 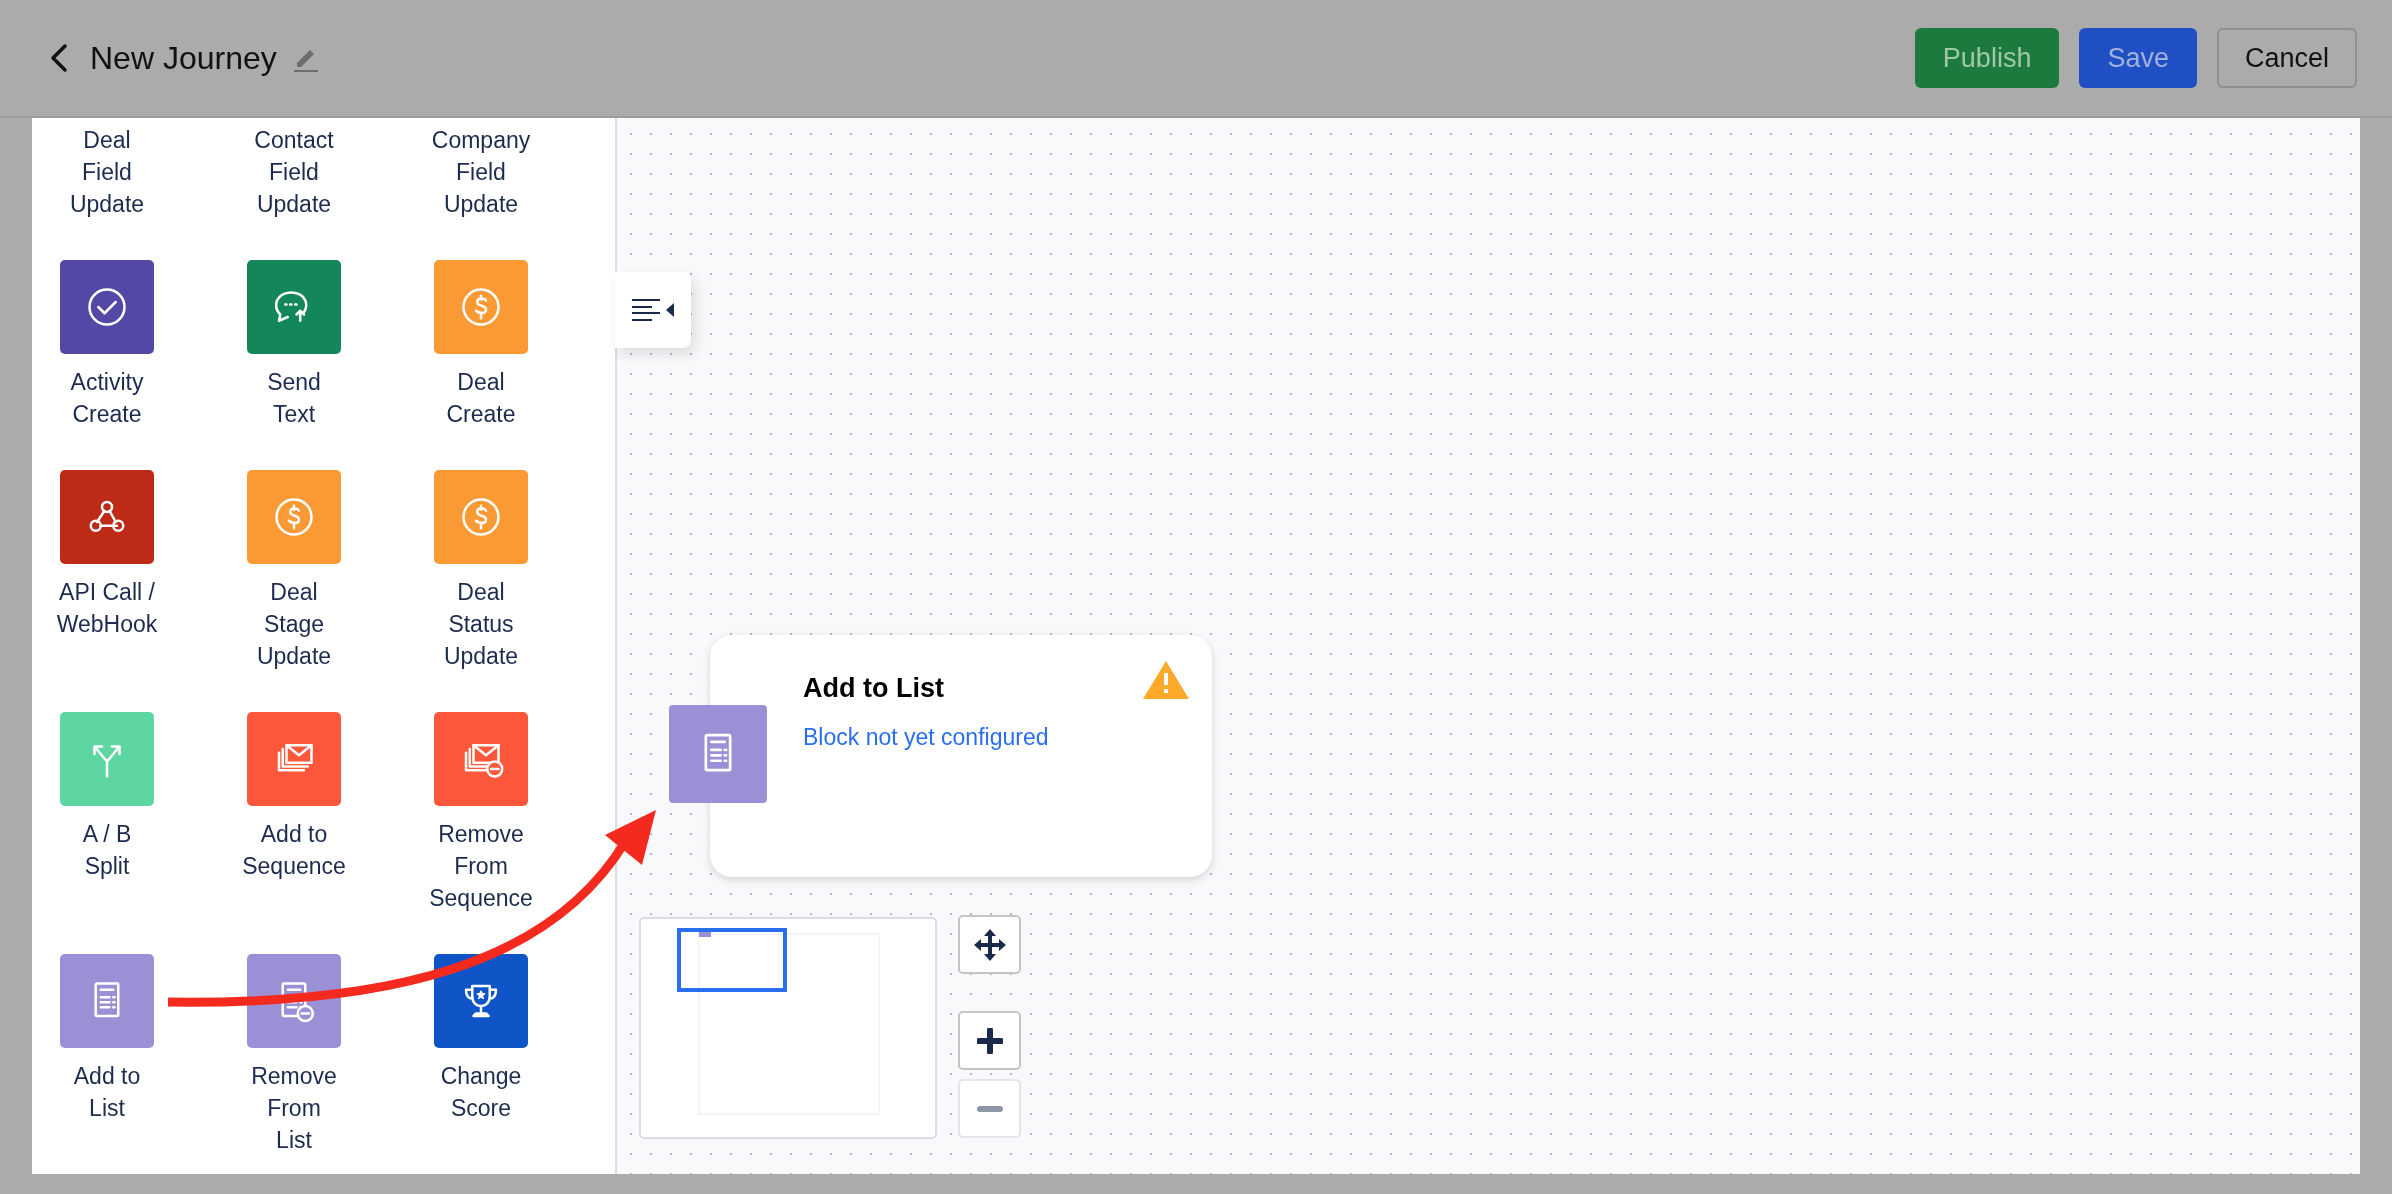 What do you see at coordinates (481, 866) in the screenshot?
I see `block-label: Remove From Sequence` at bounding box center [481, 866].